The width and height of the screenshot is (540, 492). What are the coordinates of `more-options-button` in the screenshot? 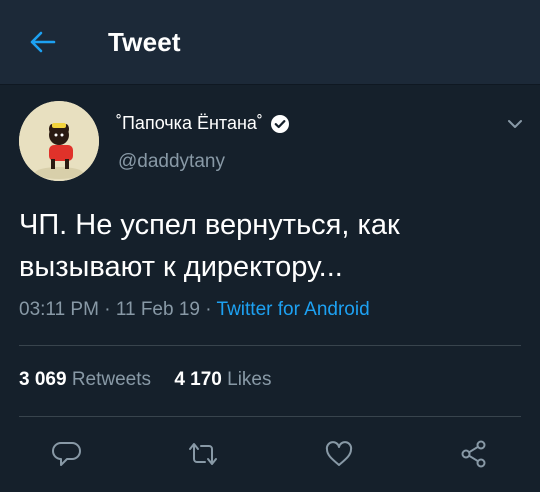 It's located at (515, 124).